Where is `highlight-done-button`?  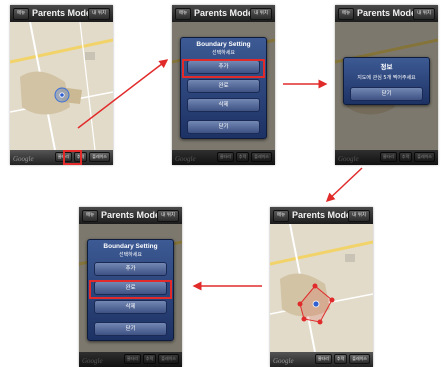
highlight-done-button is located at coordinates (130, 289).